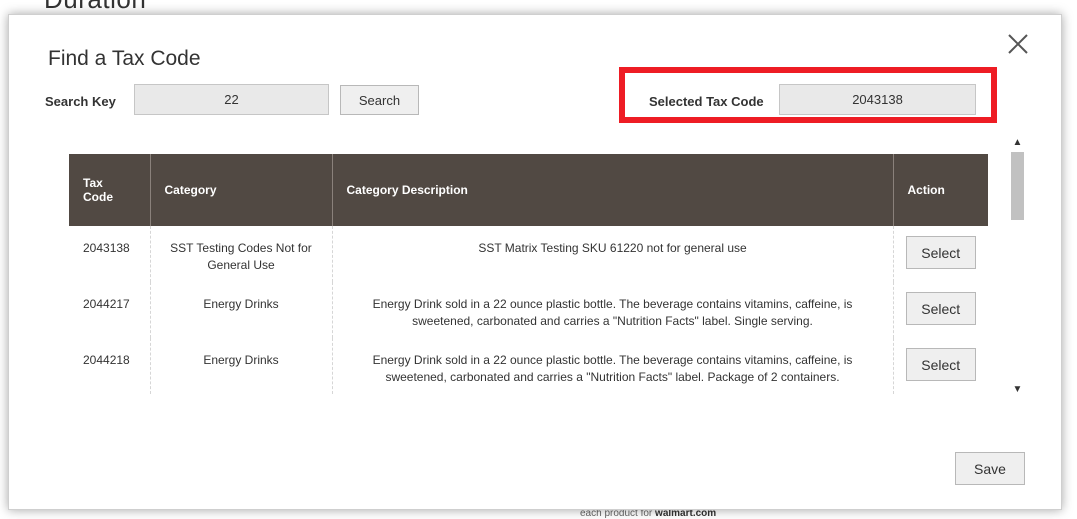 The image size is (1077, 519). Describe the element at coordinates (80, 101) in the screenshot. I see `search-key-label: Search Key` at that location.